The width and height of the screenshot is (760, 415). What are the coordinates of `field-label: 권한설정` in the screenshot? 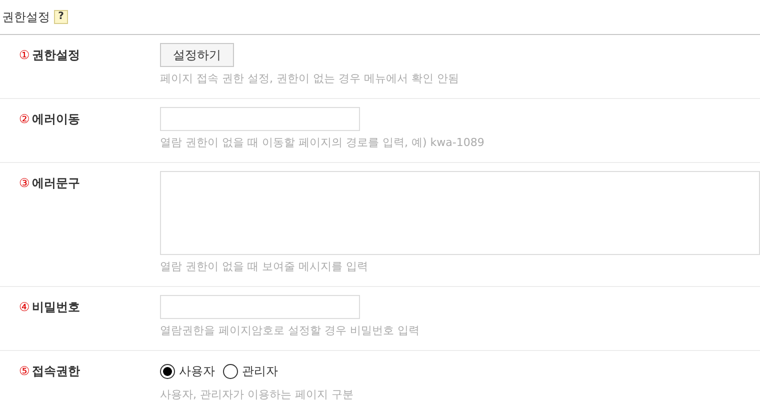 It's located at (56, 55).